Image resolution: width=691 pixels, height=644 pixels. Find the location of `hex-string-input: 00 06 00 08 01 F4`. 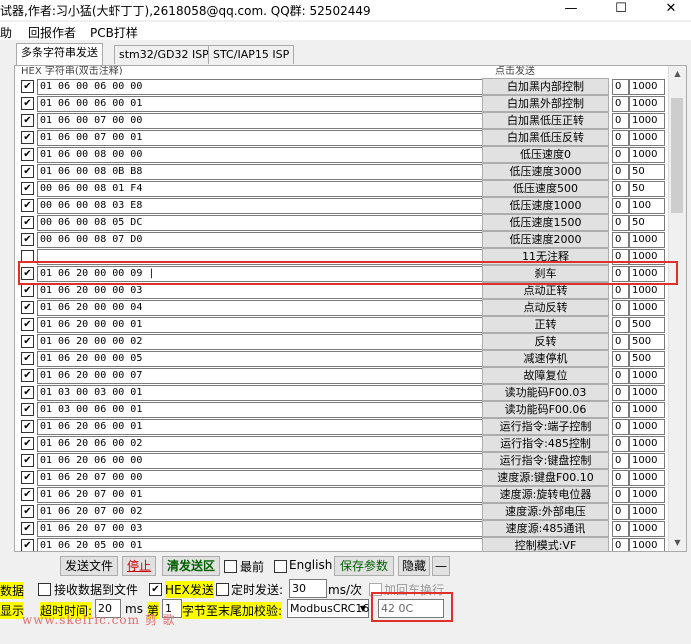

hex-string-input: 00 06 00 08 01 F4 is located at coordinates (260, 189).